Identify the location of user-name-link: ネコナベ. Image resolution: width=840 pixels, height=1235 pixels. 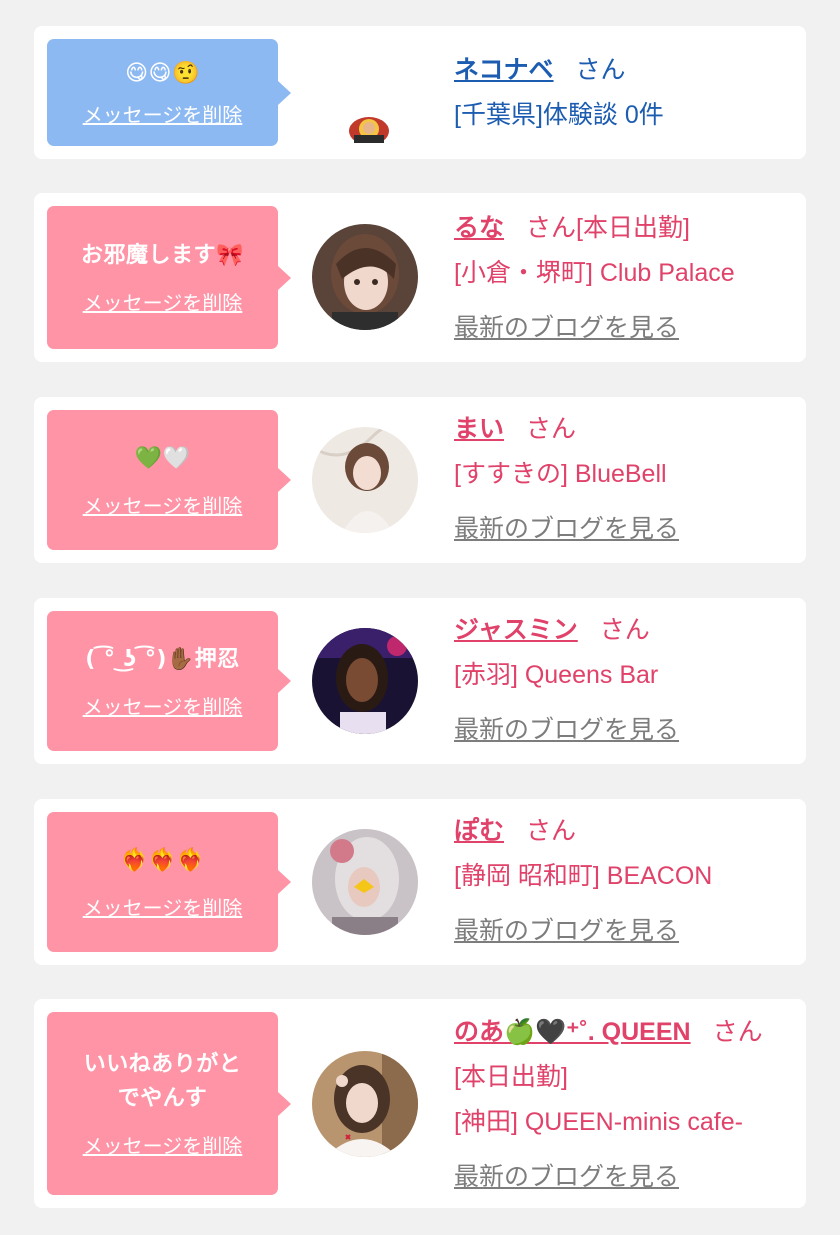
(504, 70).